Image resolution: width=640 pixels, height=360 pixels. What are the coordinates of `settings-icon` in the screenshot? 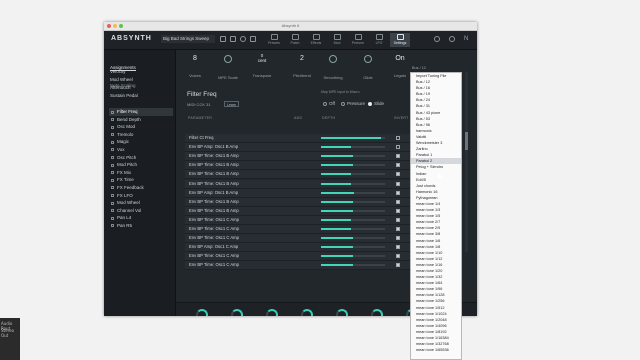 It's located at (243, 39).